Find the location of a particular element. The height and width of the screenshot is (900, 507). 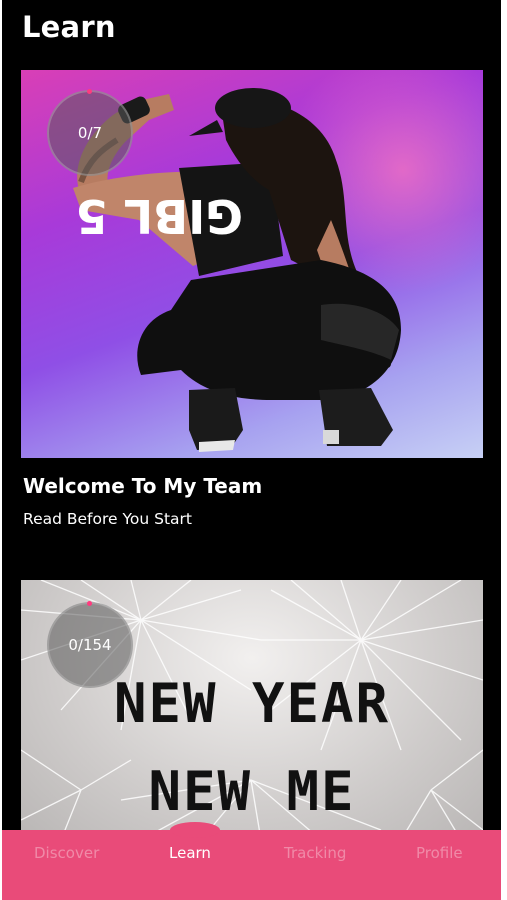

progress-text: 0/7 is located at coordinates (90, 133).